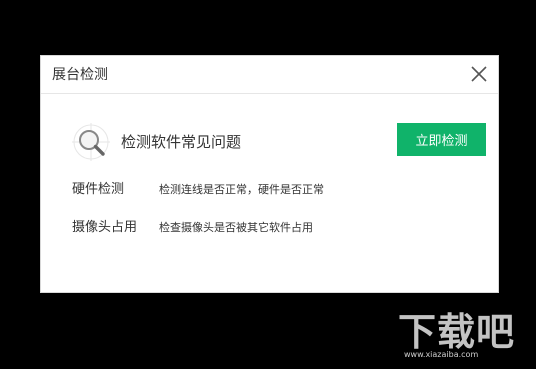 This screenshot has width=536, height=369. I want to click on watermark-url: www.xiazaiba.com, so click(441, 354).